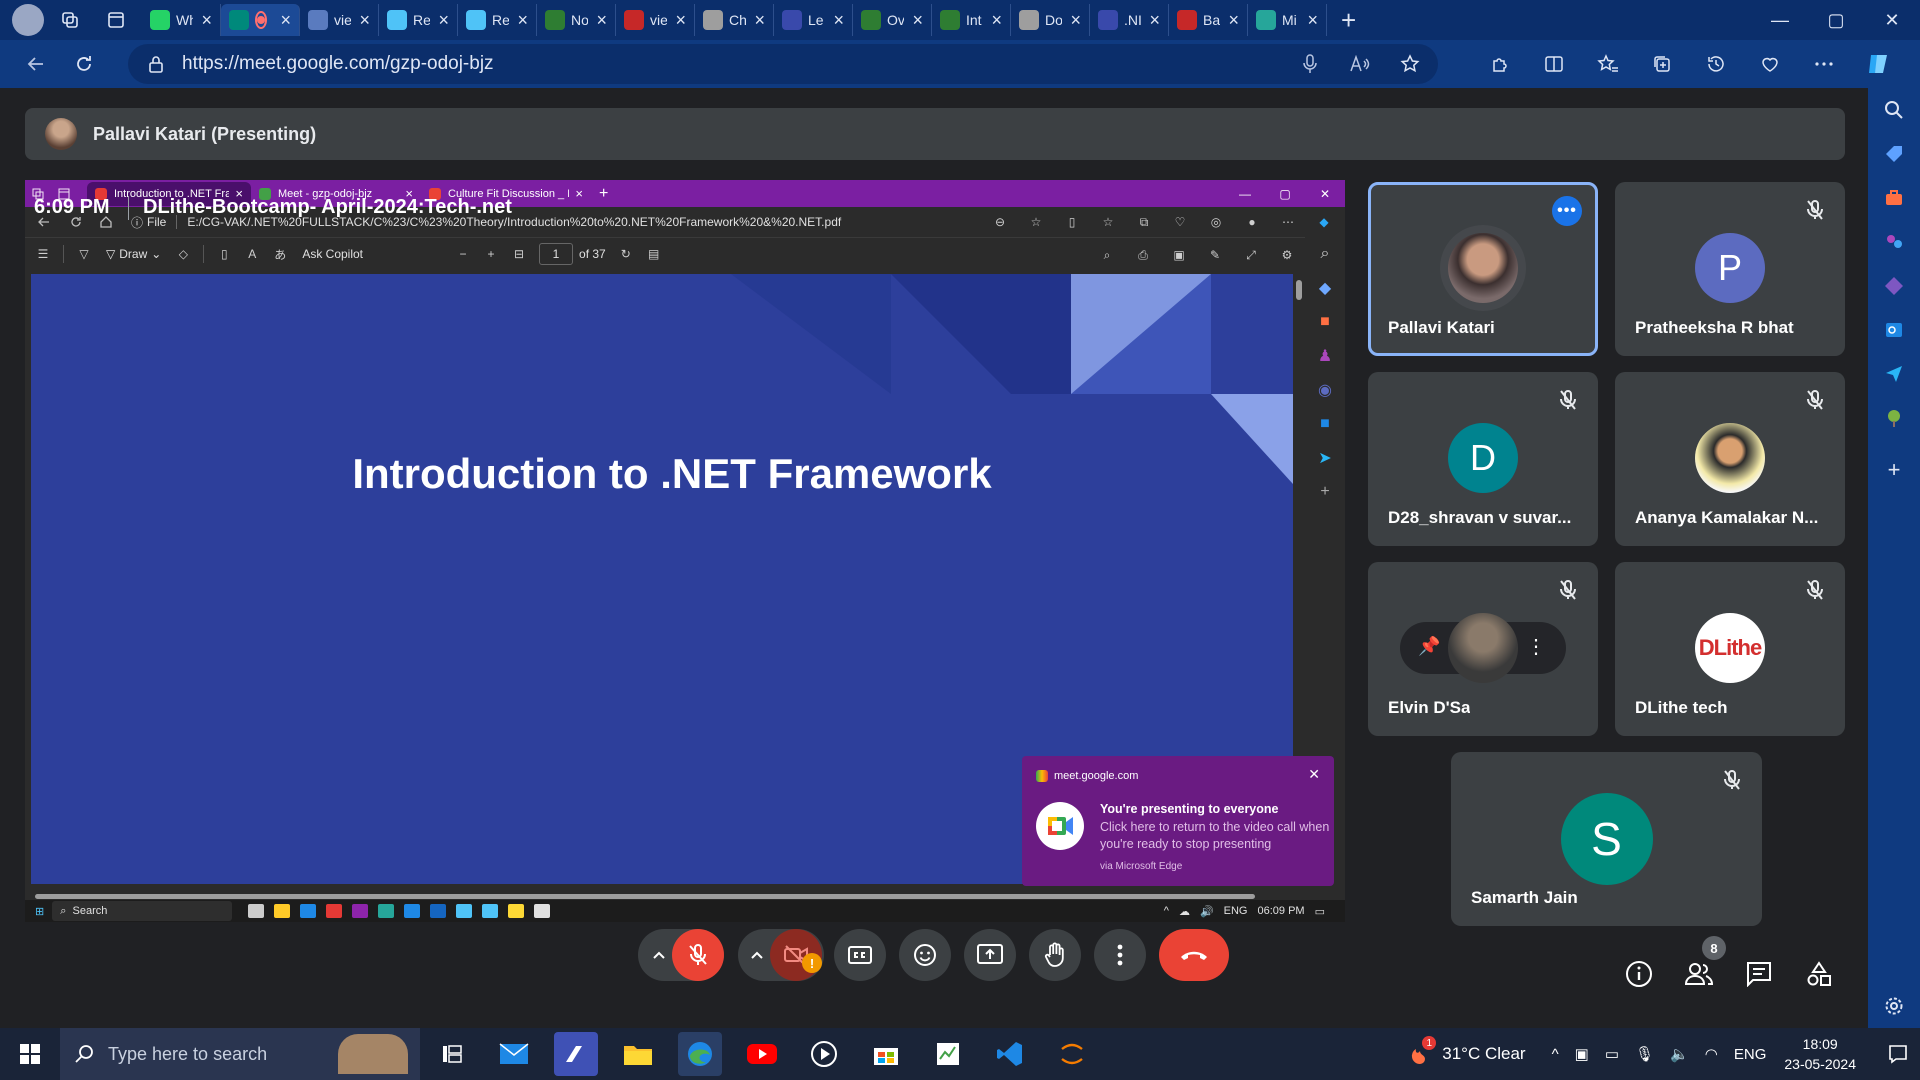  I want to click on performance-icon, so click(1770, 64).